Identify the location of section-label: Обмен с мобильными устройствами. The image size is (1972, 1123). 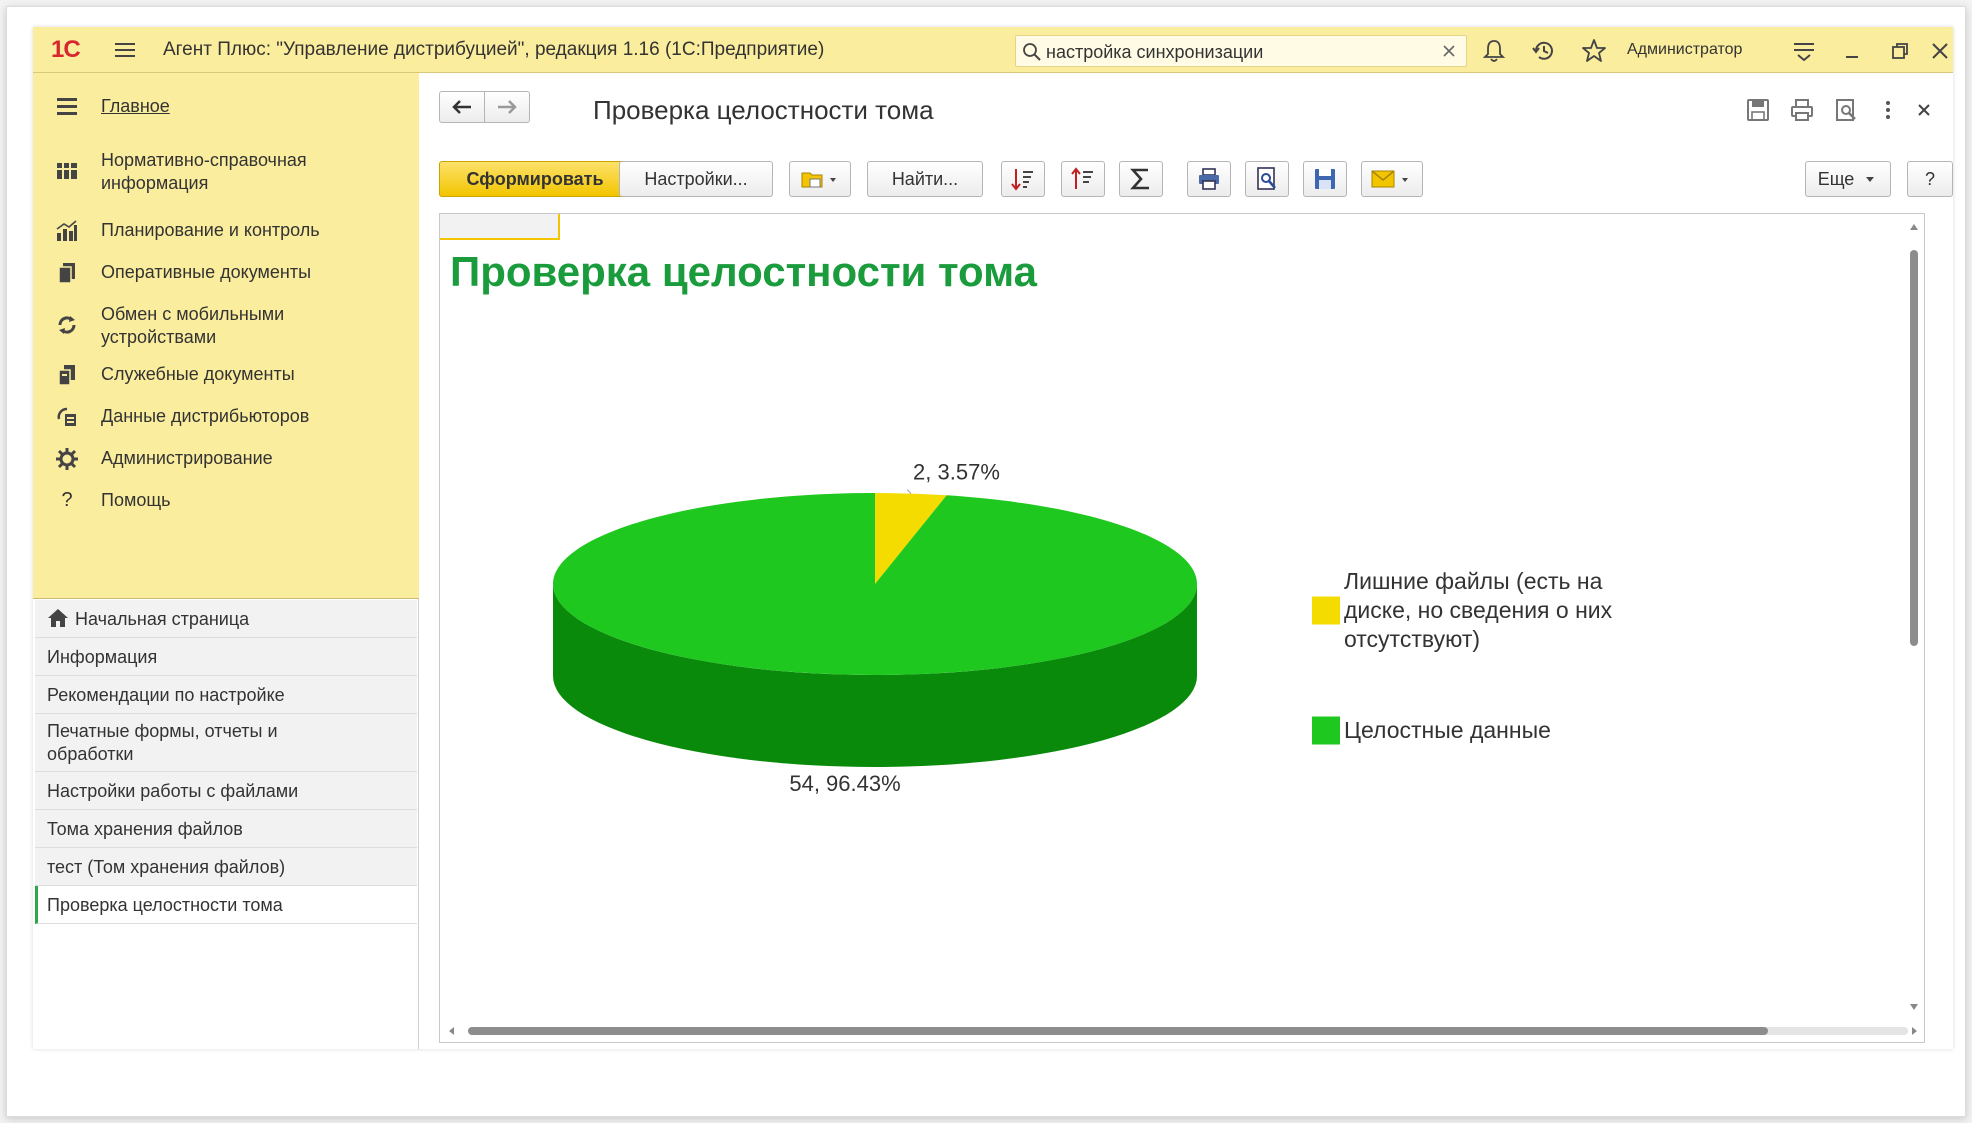
(193, 325).